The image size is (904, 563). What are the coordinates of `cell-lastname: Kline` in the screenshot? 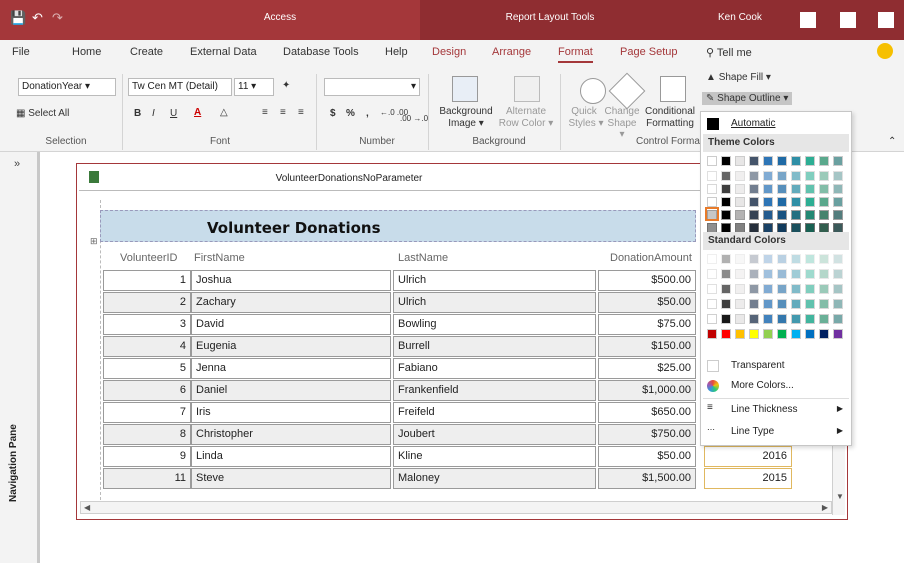 It's located at (494, 456).